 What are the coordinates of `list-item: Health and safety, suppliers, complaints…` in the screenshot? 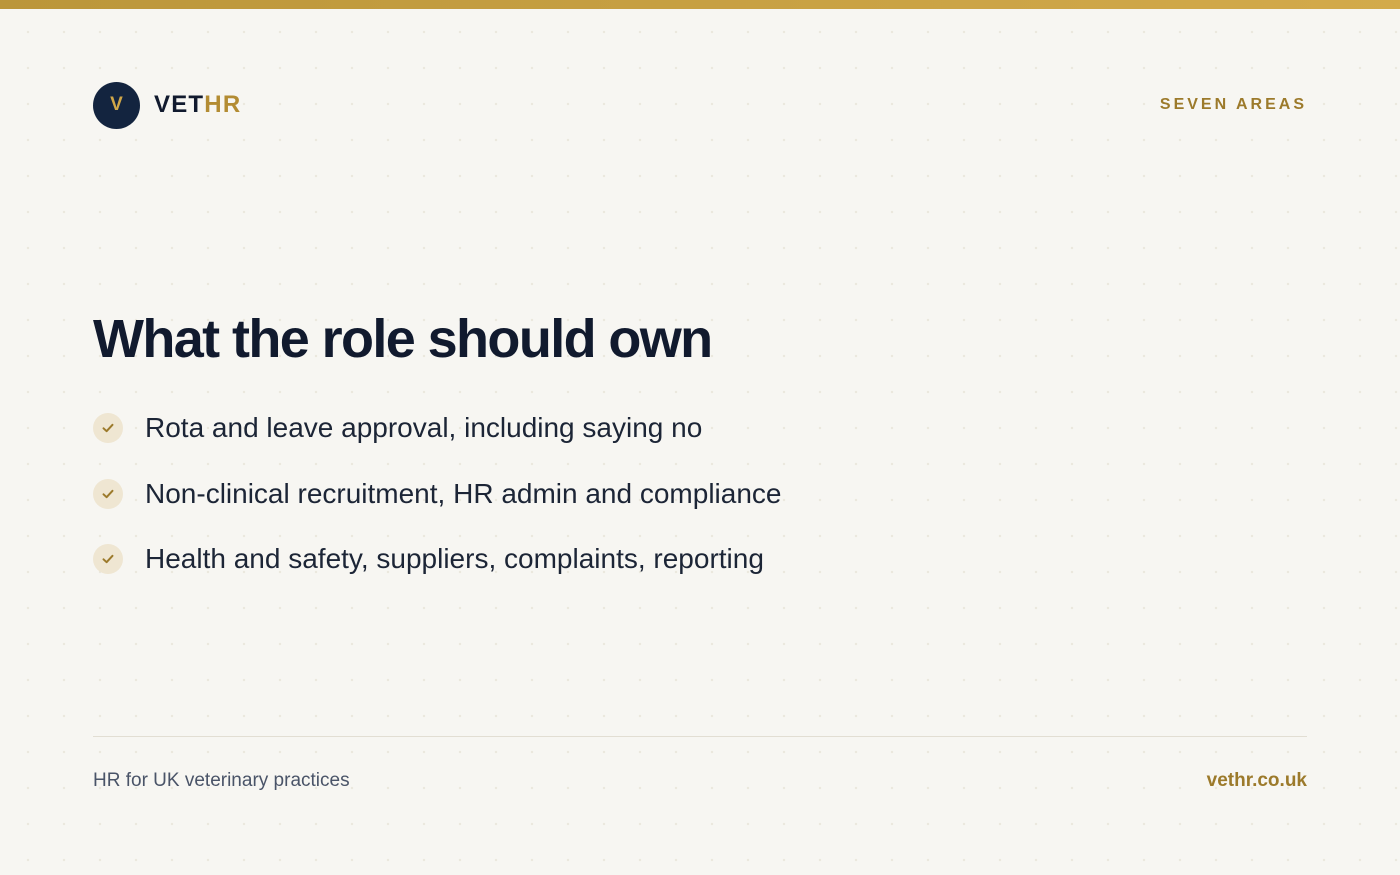 It's located at (543, 559).